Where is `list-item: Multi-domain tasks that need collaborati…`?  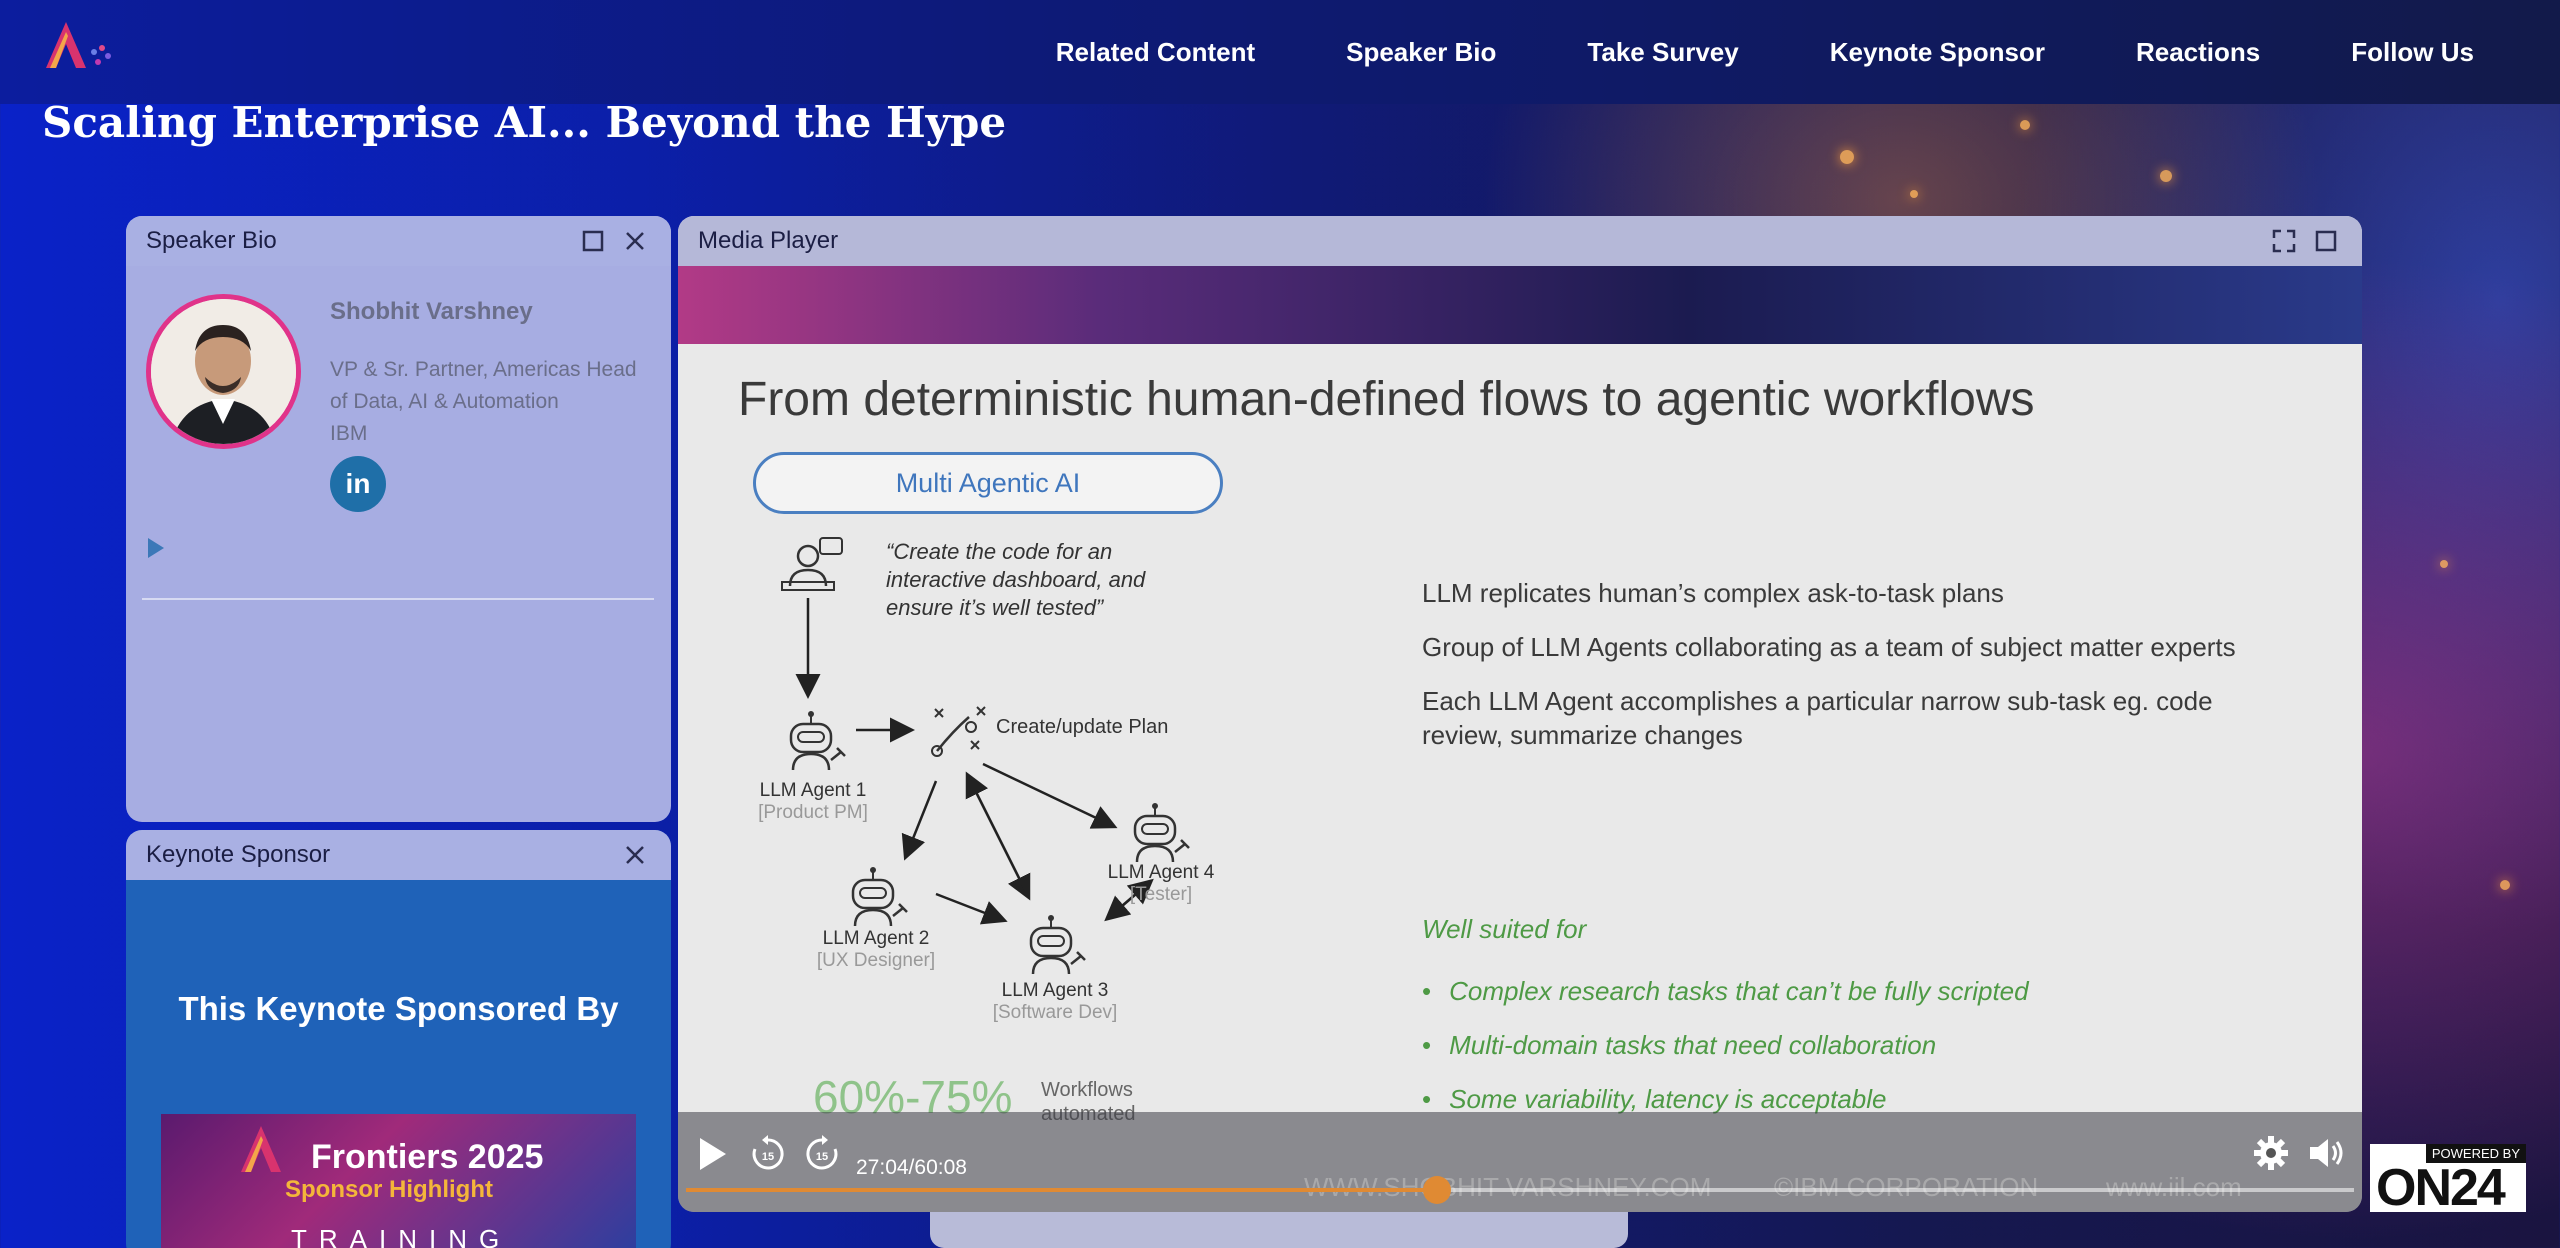 list-item: Multi-domain tasks that need collaborati… is located at coordinates (1832, 1045).